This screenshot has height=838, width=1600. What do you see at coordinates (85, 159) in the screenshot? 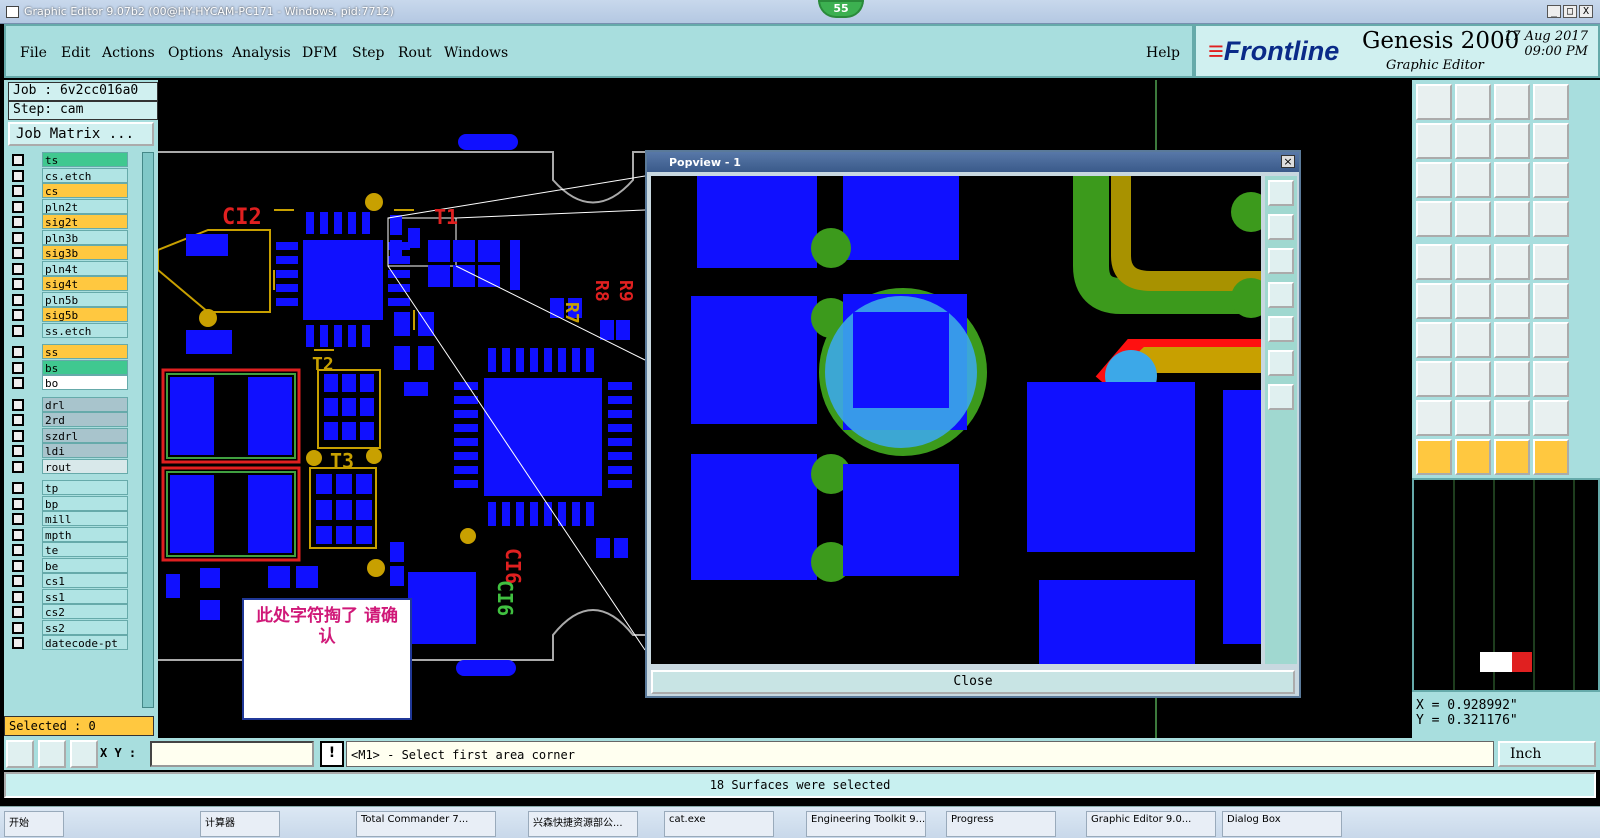
I see `layer-name: ts` at bounding box center [85, 159].